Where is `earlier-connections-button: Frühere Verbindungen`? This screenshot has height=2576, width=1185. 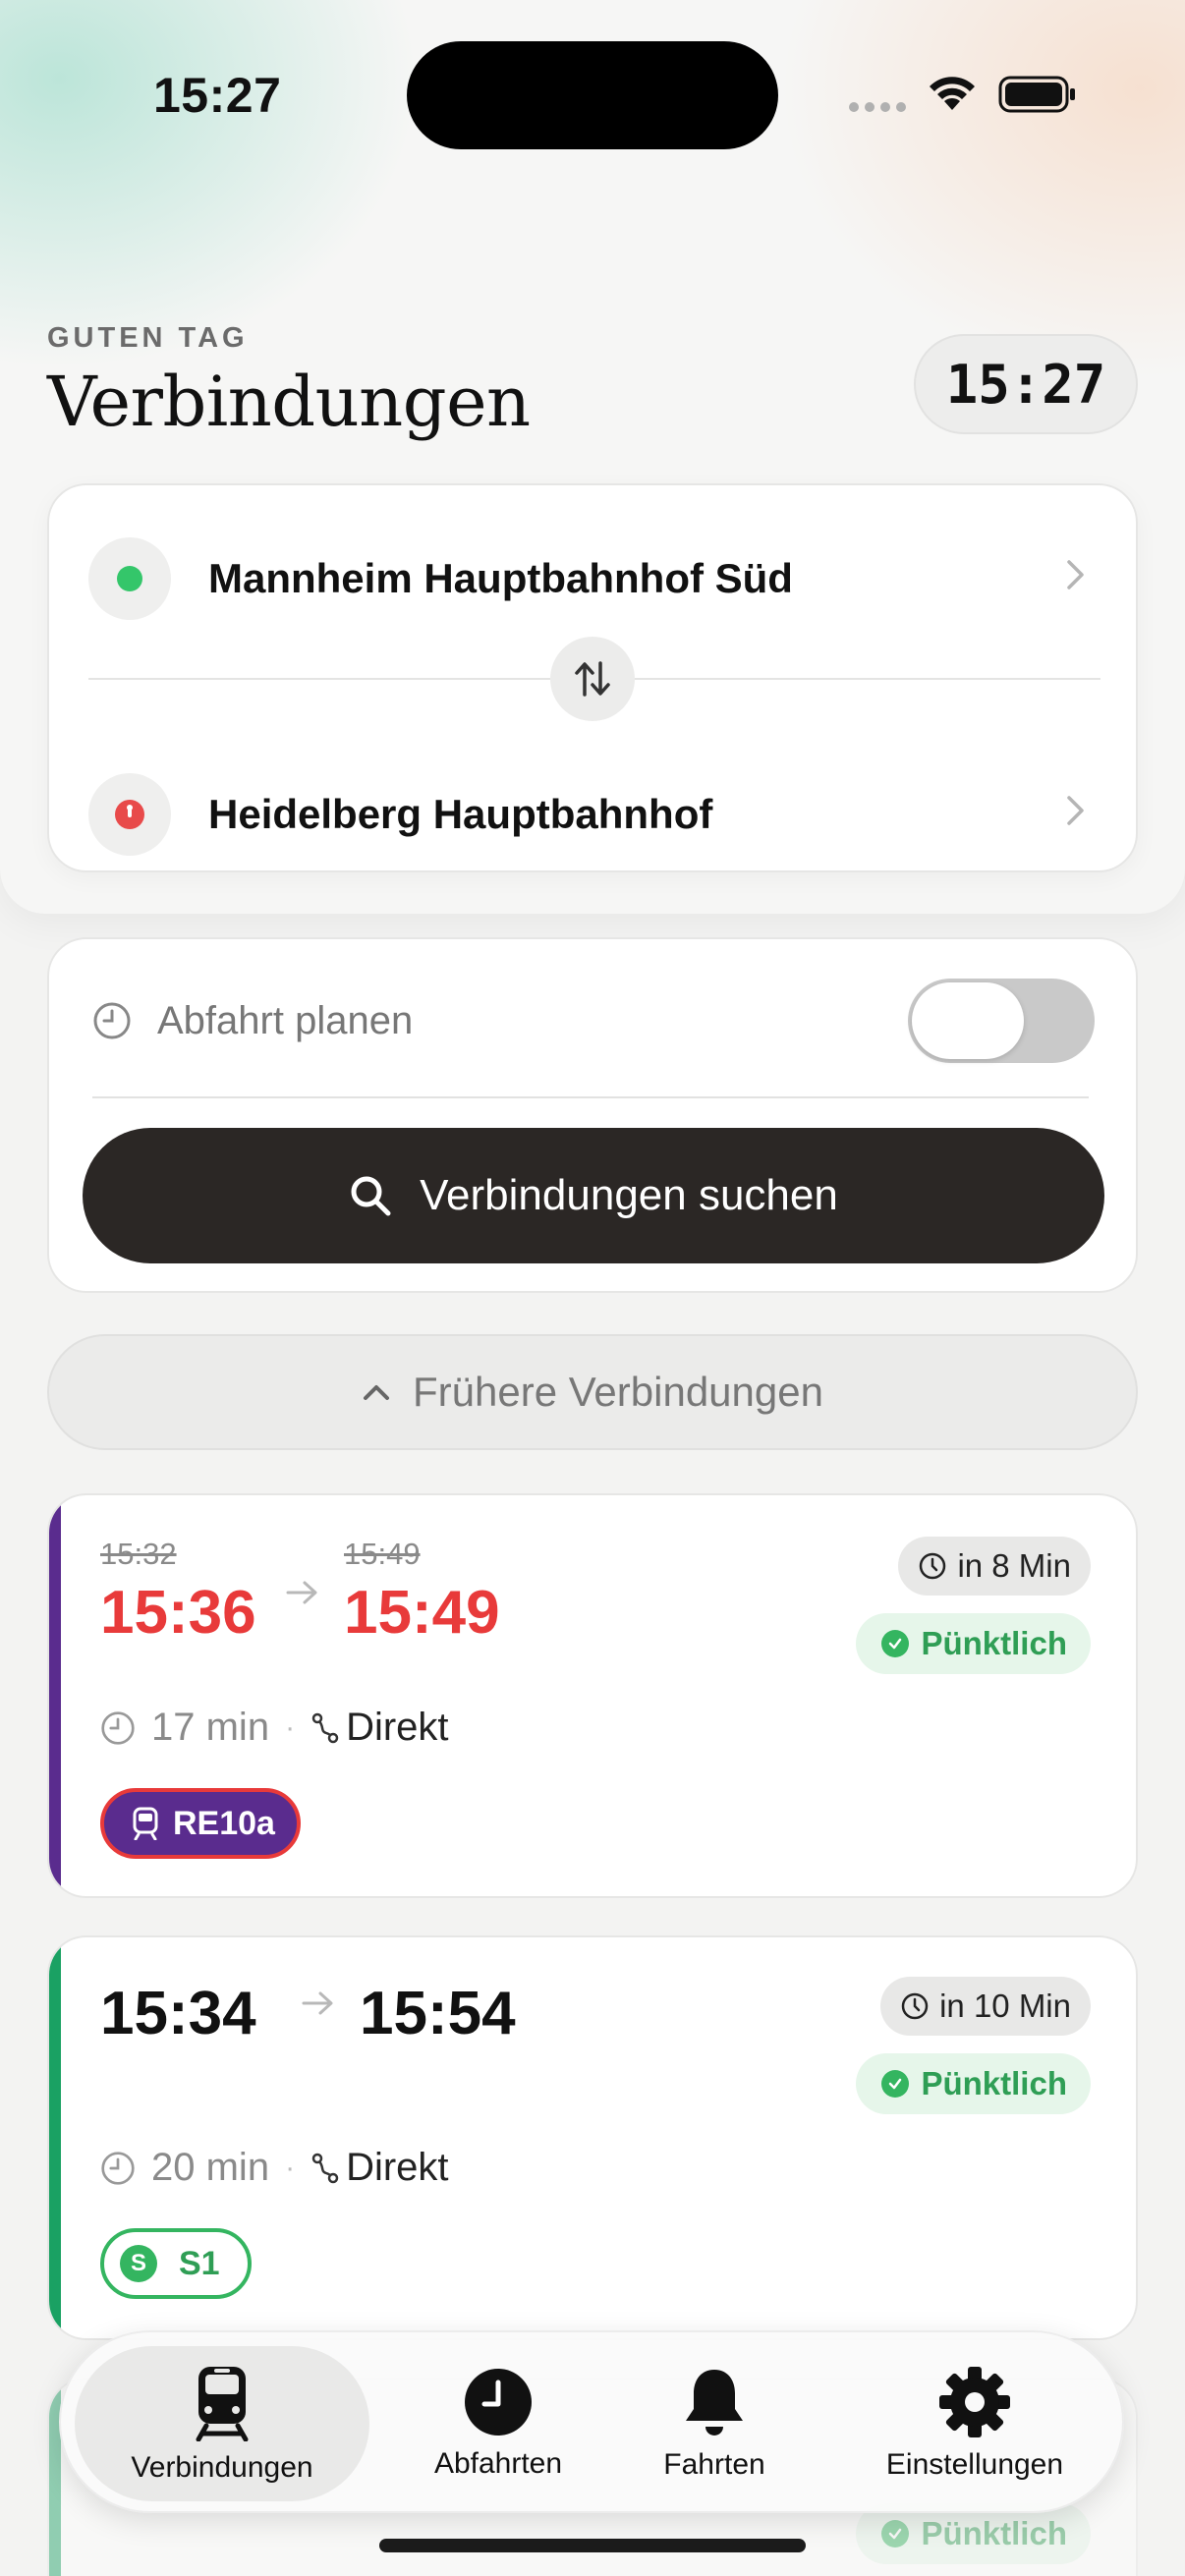 earlier-connections-button: Frühere Verbindungen is located at coordinates (592, 1392).